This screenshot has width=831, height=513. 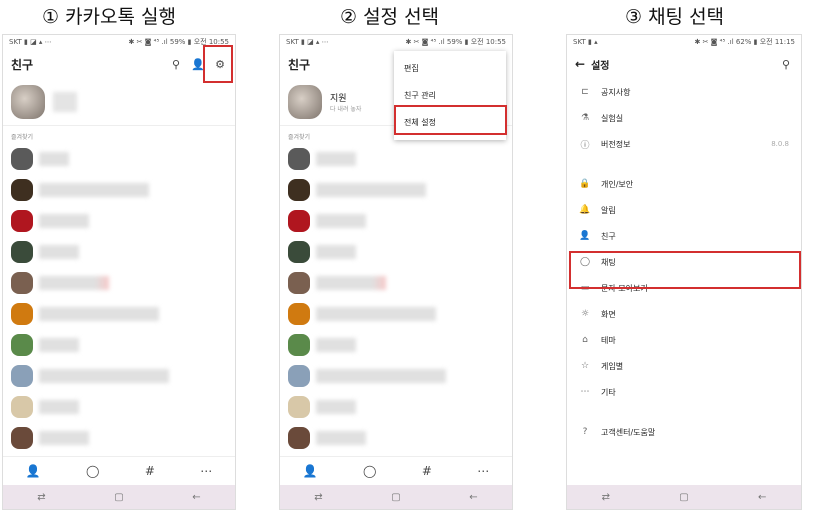 I want to click on settings-item-label: 버전정보, so click(x=616, y=144).